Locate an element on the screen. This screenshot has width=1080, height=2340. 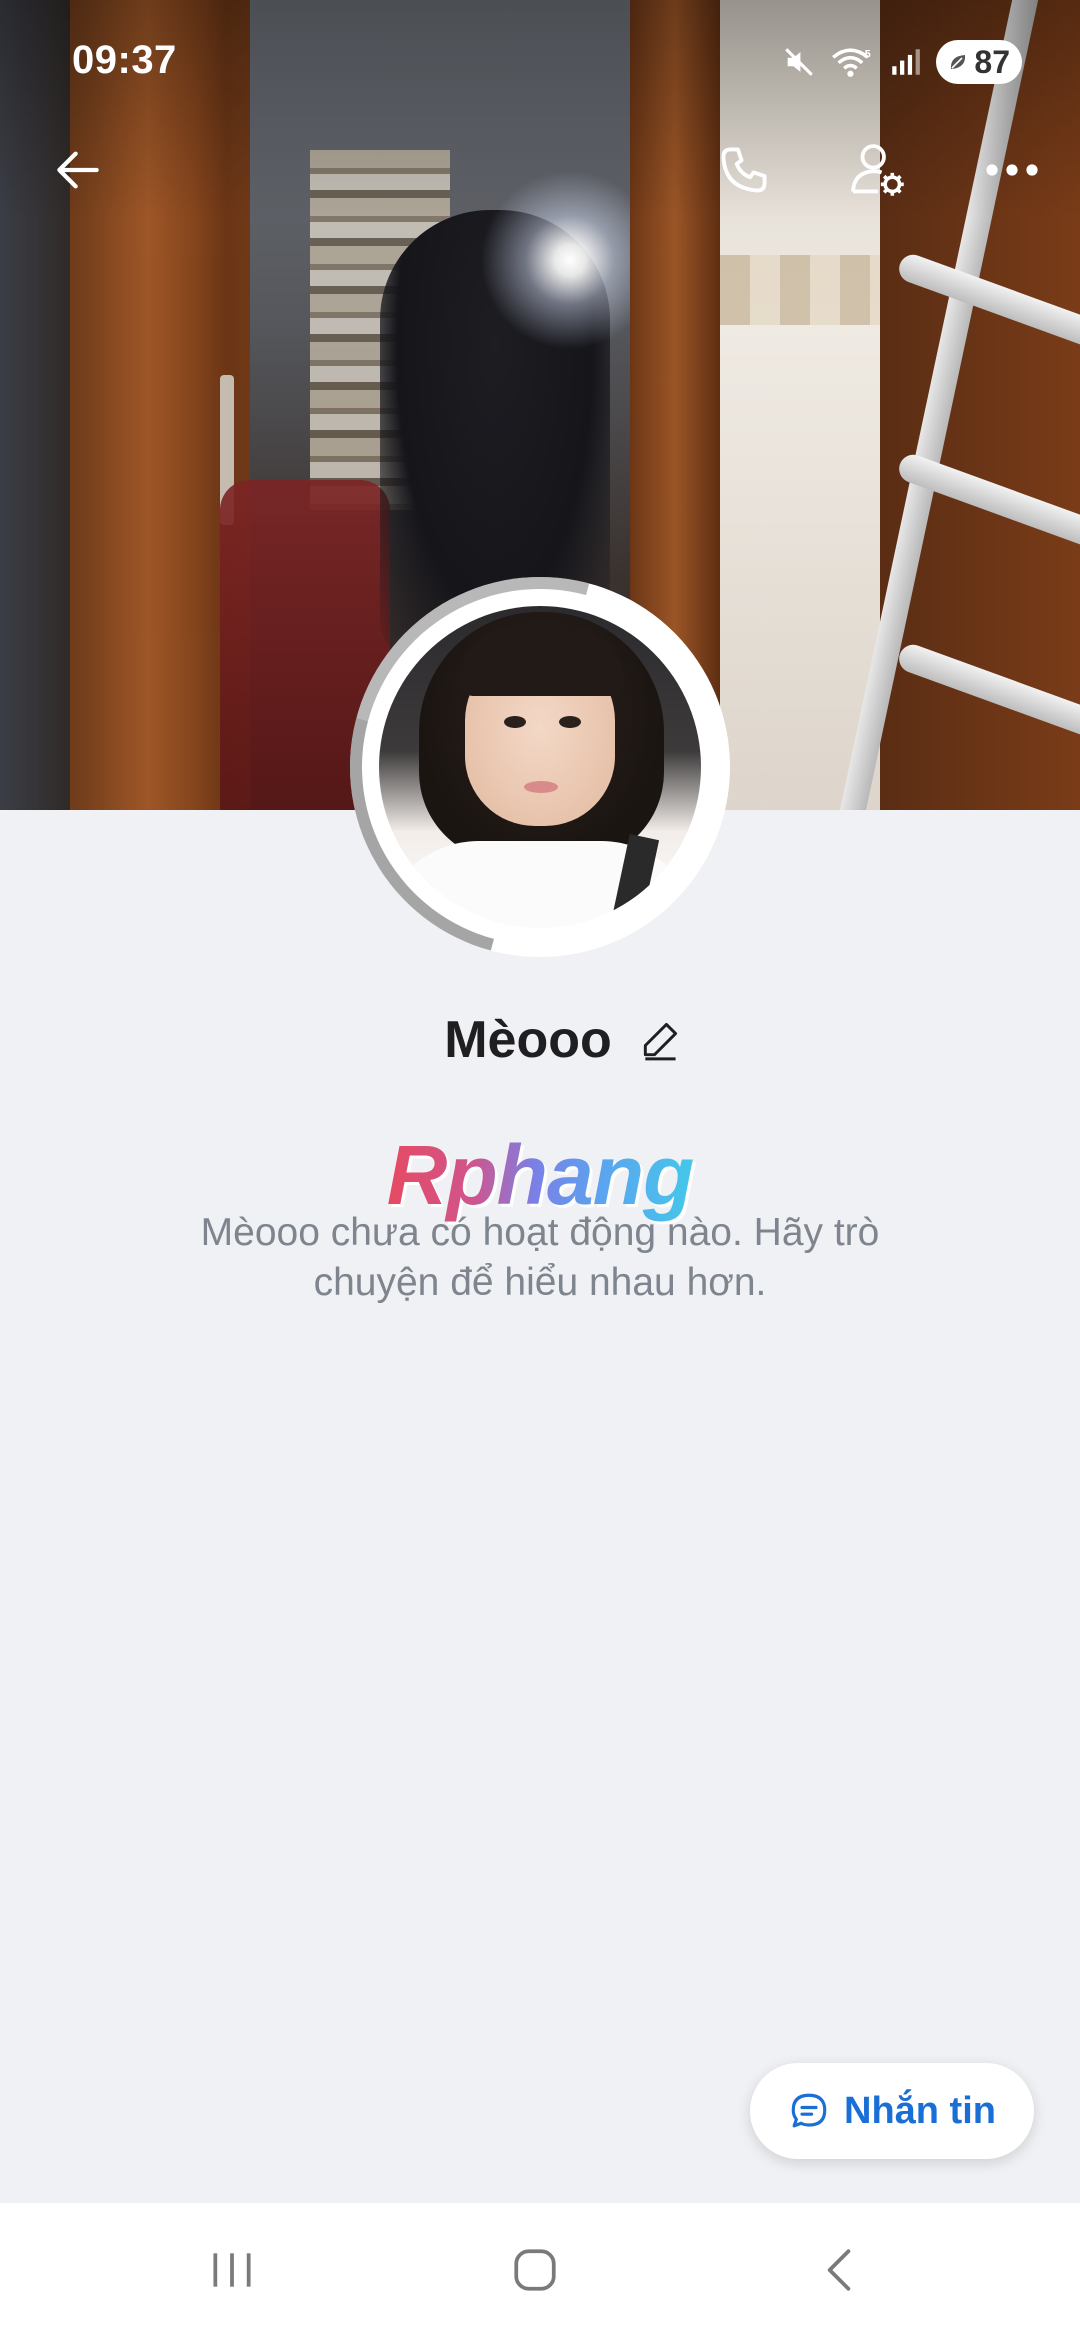
wifi-icon: 5 is located at coordinates (851, 62).